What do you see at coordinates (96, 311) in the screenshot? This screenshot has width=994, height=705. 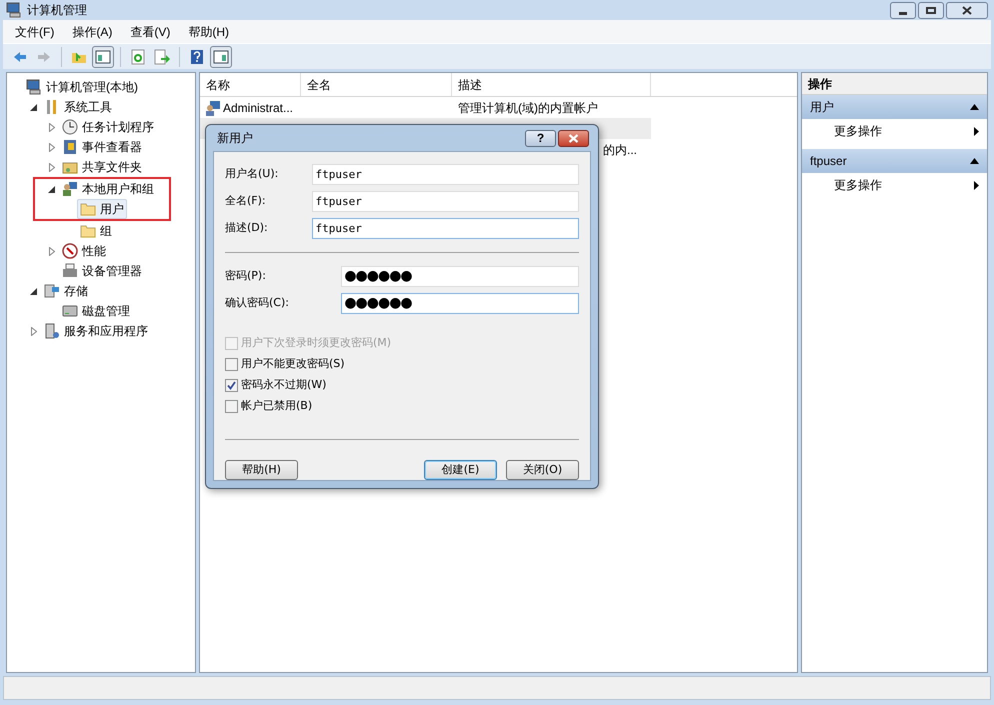 I see `tree-item: 磁盘管理` at bounding box center [96, 311].